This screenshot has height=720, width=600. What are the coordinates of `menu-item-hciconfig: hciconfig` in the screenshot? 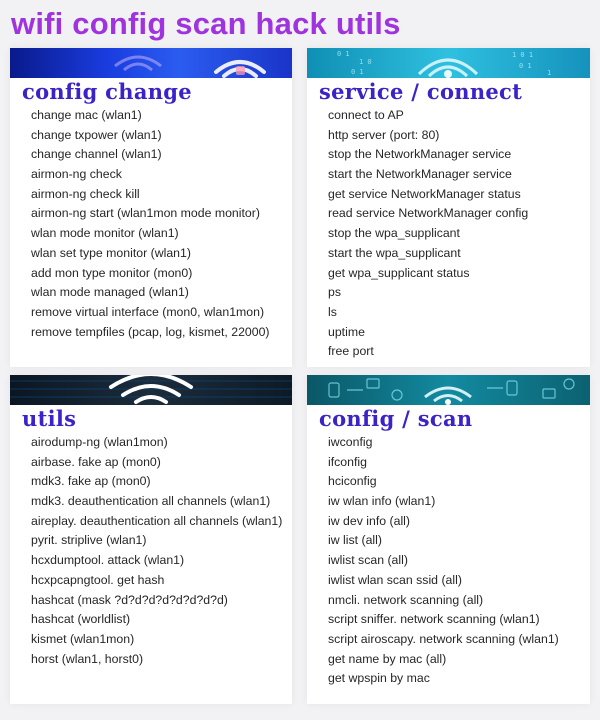 It's located at (443, 482).